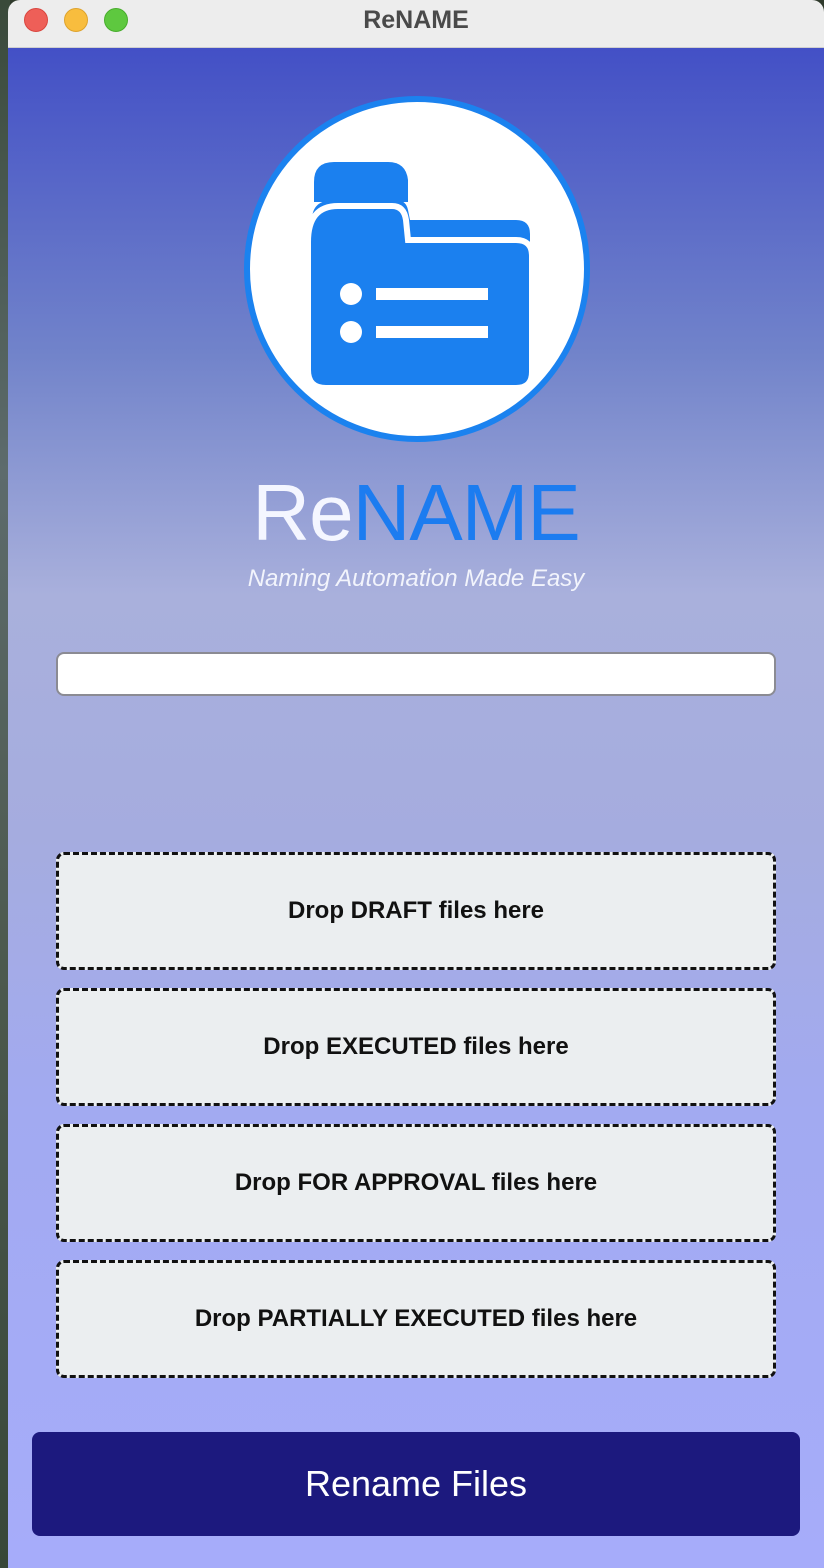  I want to click on rename-files-button: Rename Files, so click(416, 1484).